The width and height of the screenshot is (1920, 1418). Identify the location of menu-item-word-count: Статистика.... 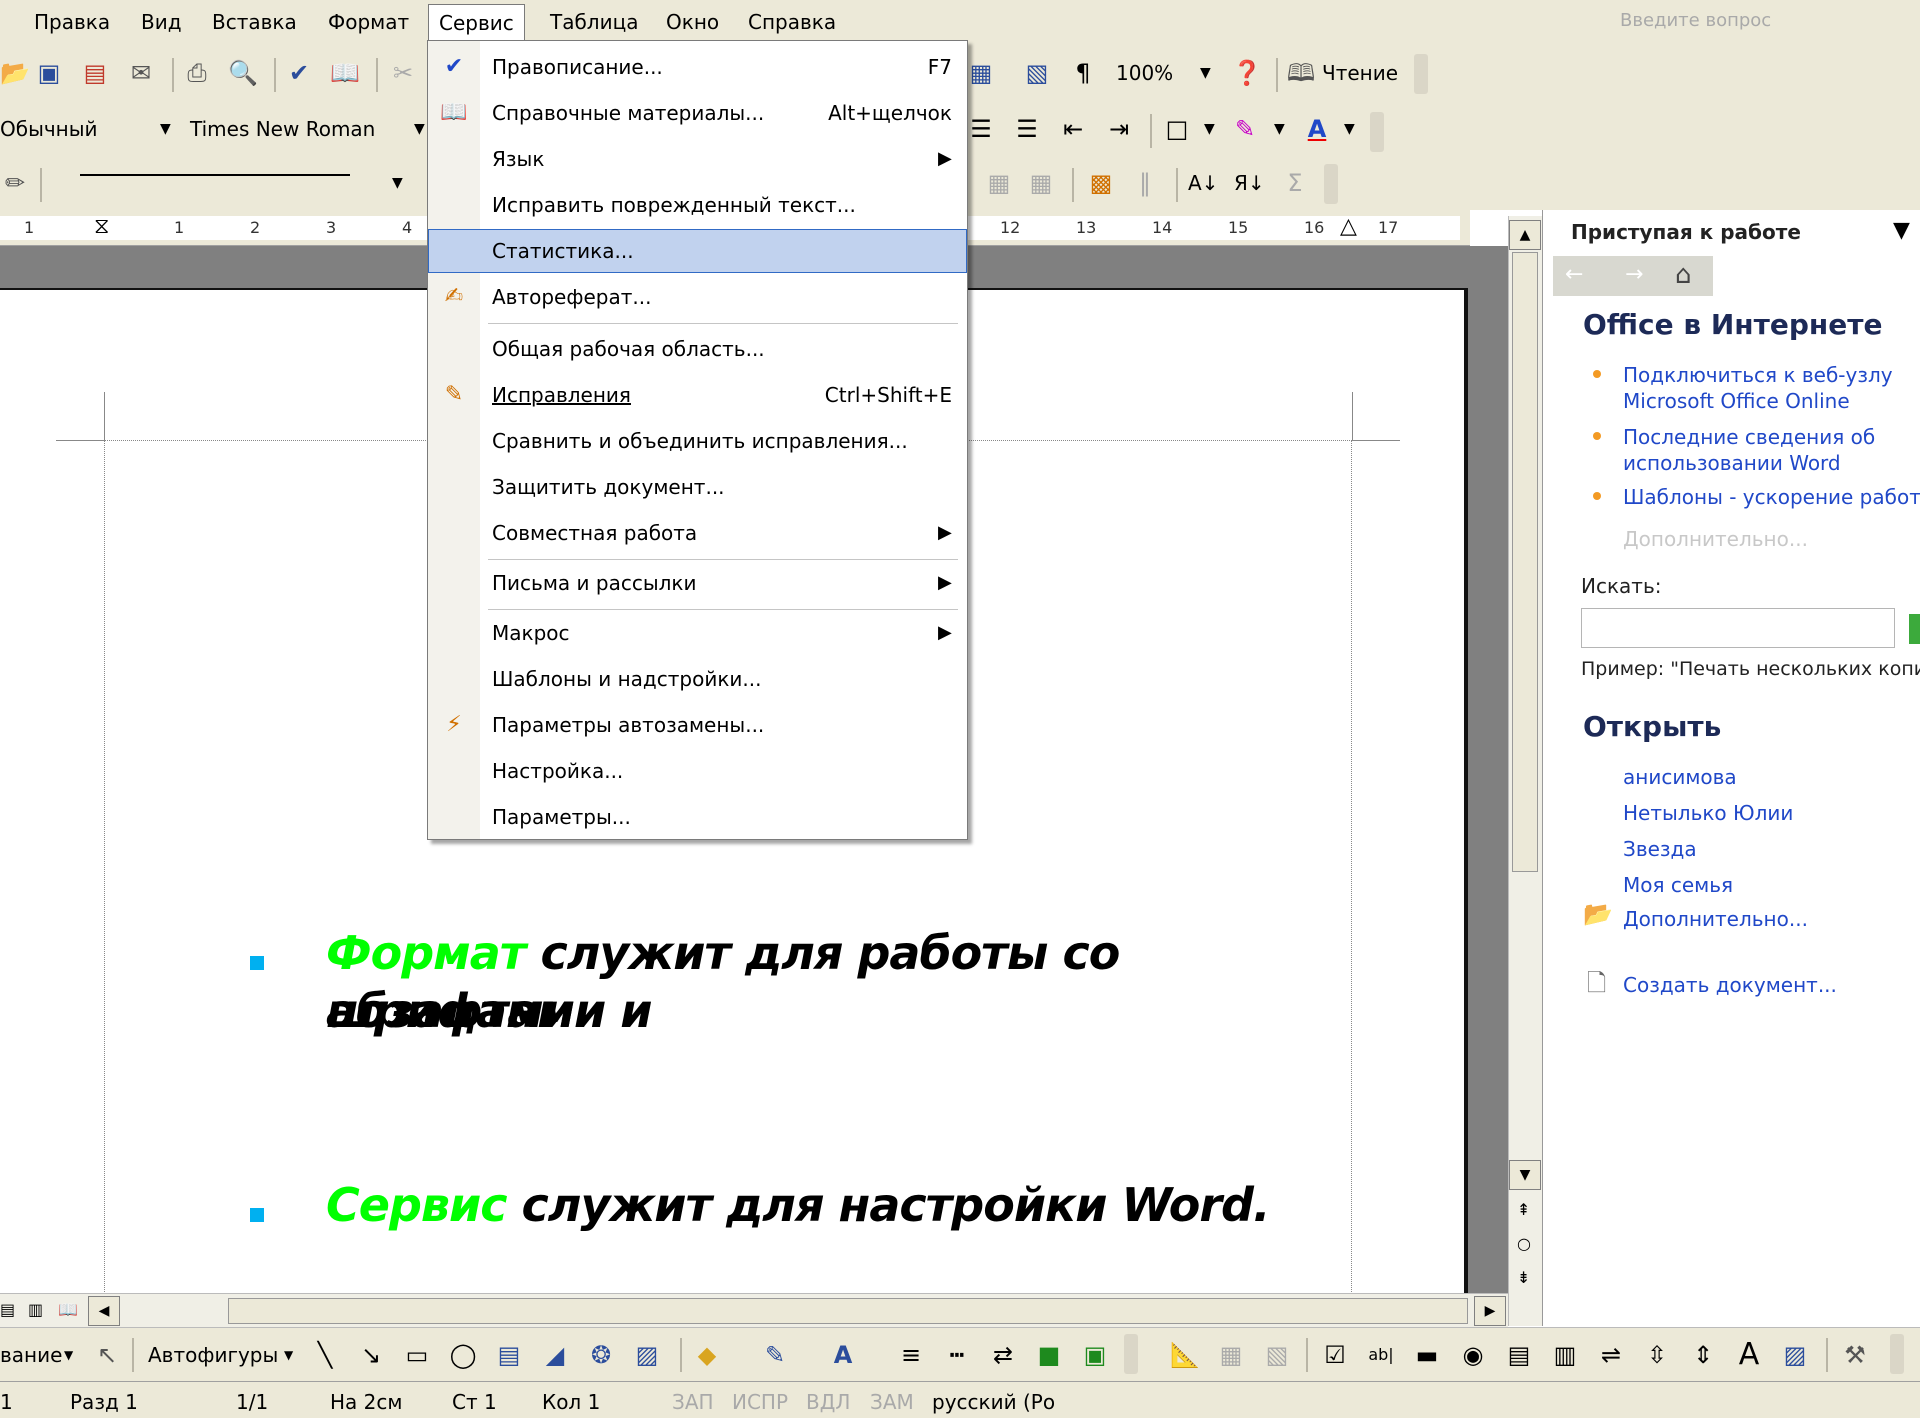
(697, 251).